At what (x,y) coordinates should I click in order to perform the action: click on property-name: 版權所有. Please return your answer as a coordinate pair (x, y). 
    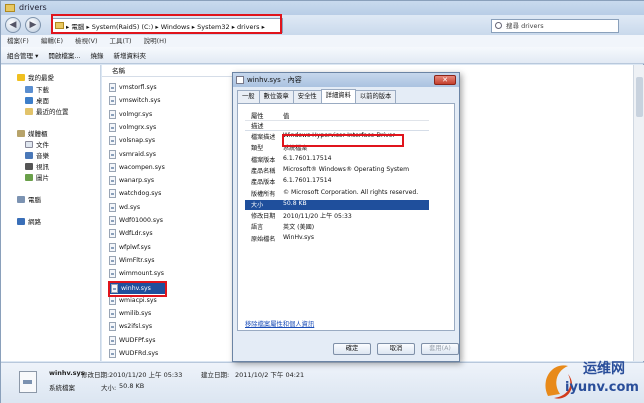
    Looking at the image, I should click on (263, 194).